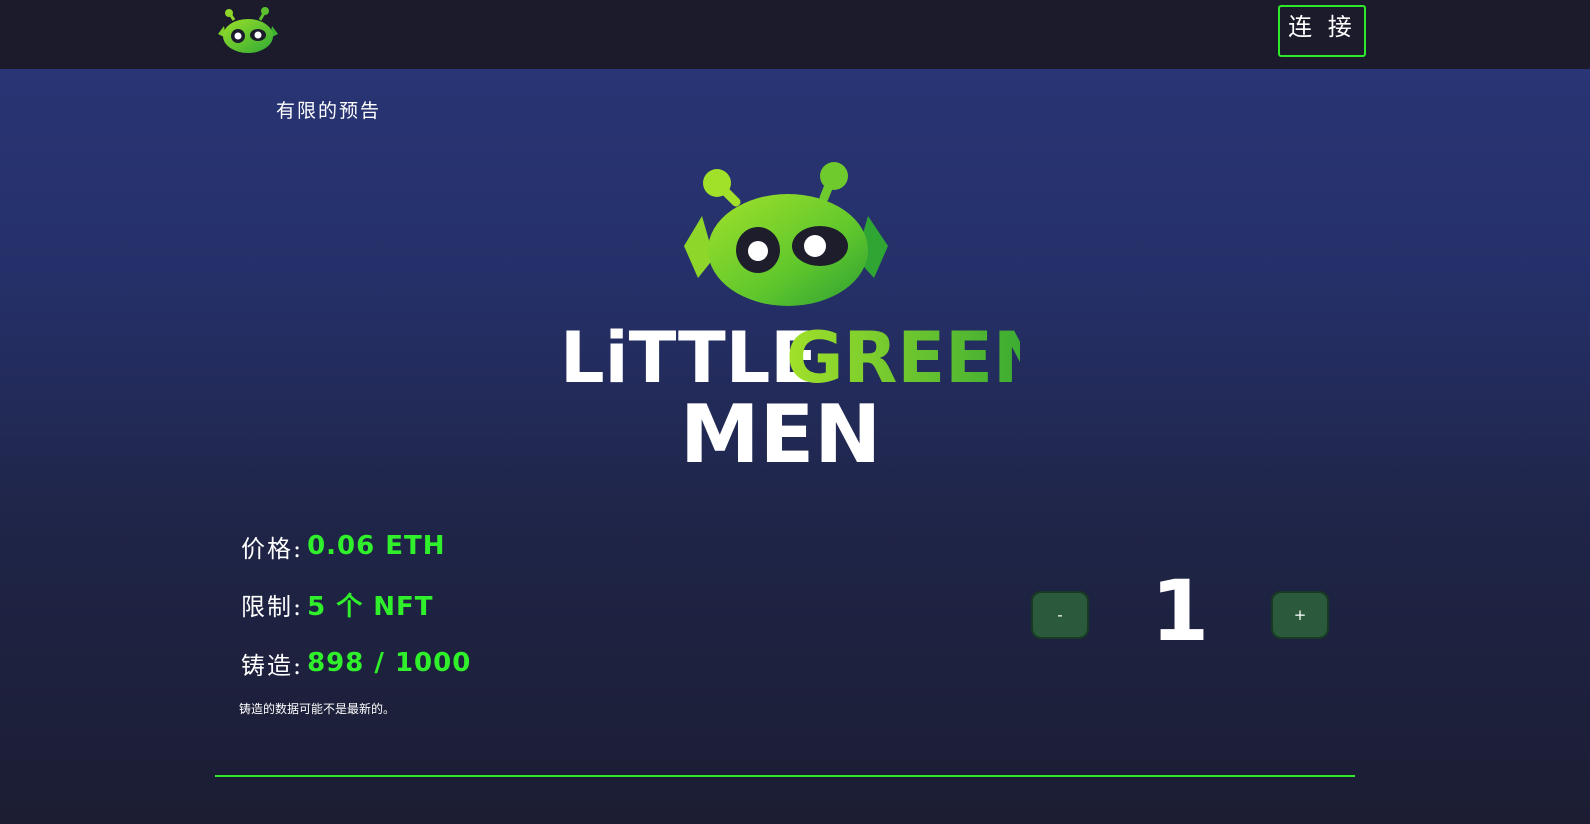 This screenshot has width=1590, height=824. Describe the element at coordinates (1322, 31) in the screenshot. I see `connect-wallet-button: 连 接` at that location.